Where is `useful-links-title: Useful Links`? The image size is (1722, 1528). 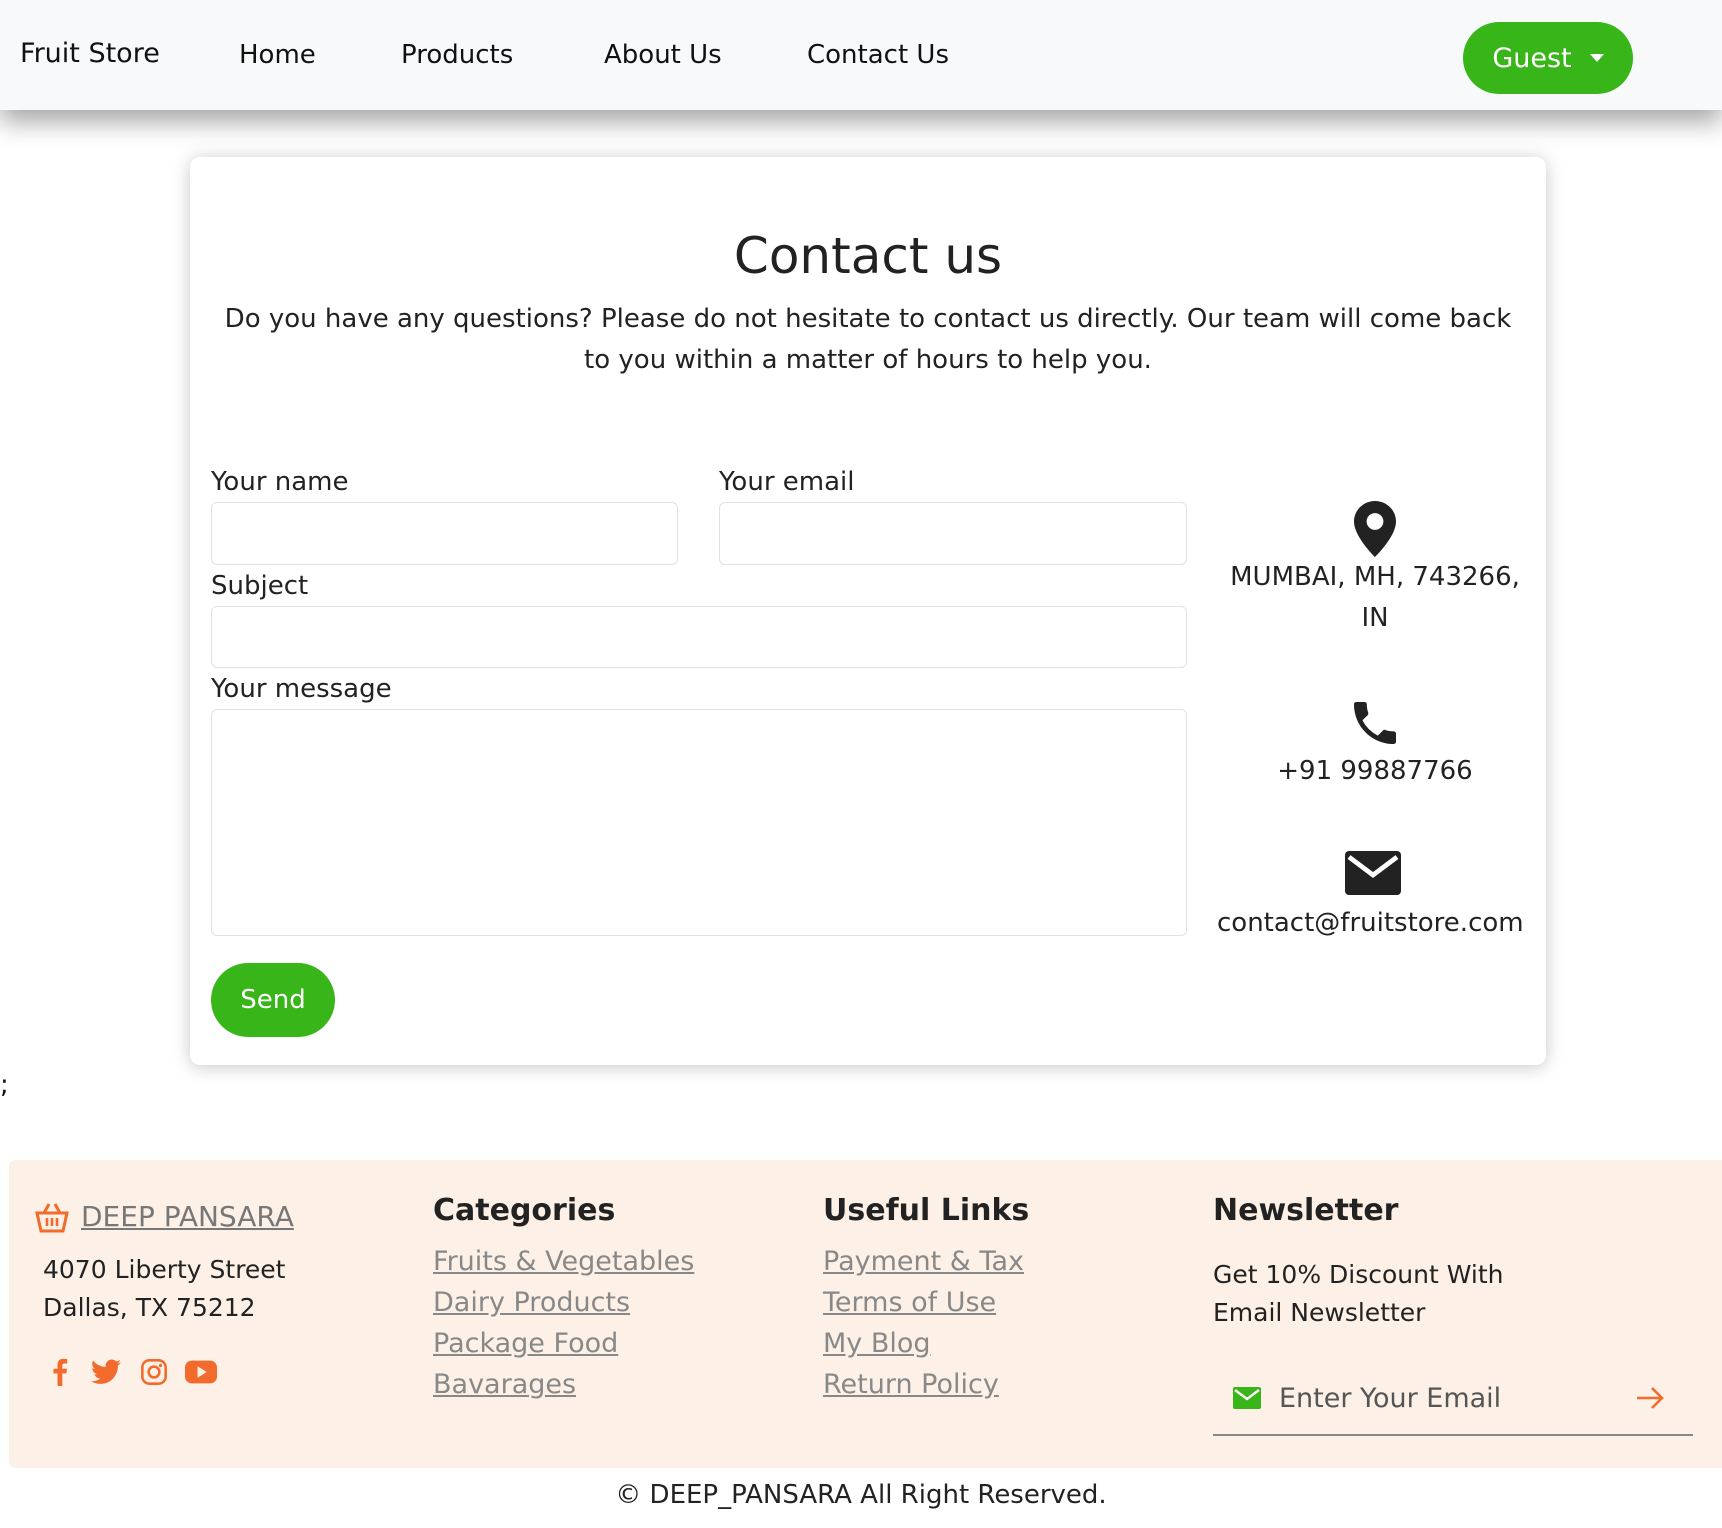
useful-links-title: Useful Links is located at coordinates (926, 1210).